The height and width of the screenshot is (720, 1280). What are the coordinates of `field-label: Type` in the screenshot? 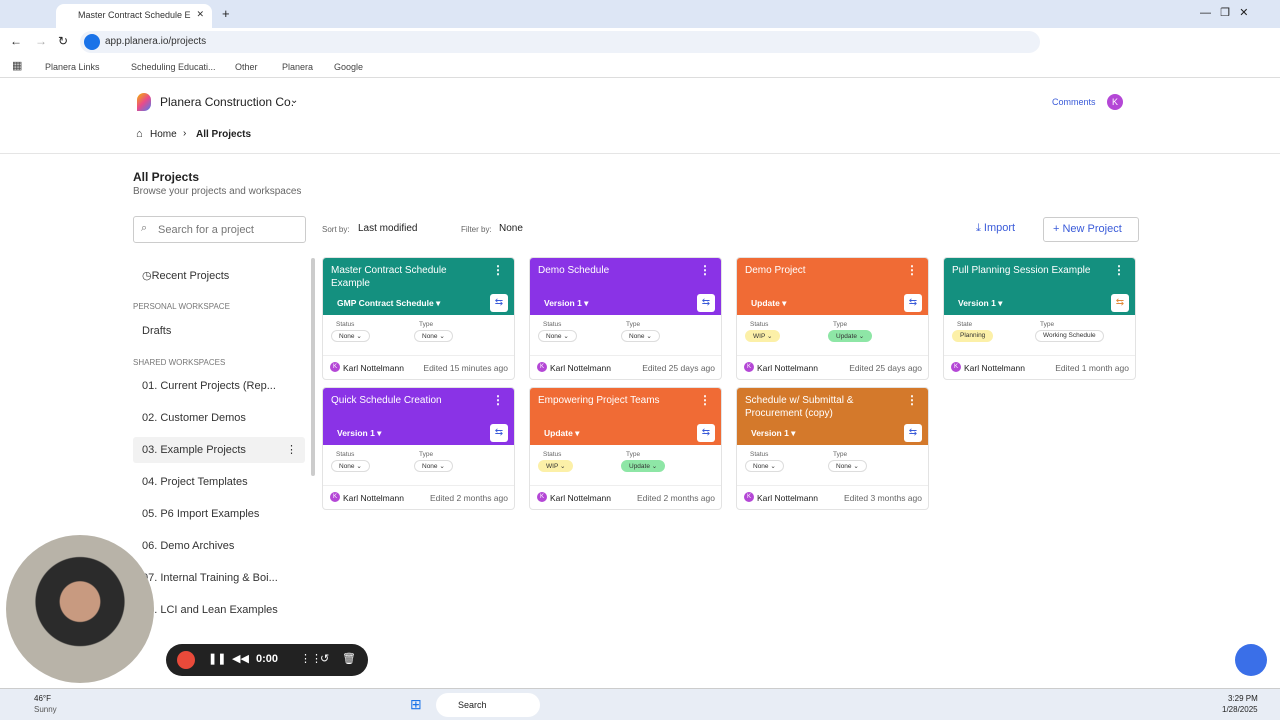 It's located at (1047, 324).